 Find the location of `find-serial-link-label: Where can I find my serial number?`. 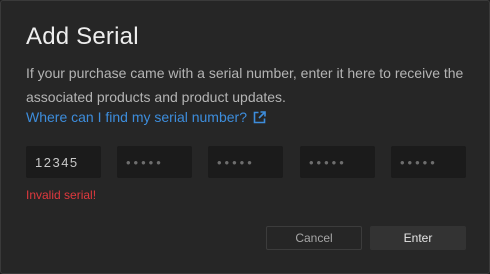

find-serial-link-label: Where can I find my serial number? is located at coordinates (136, 117).